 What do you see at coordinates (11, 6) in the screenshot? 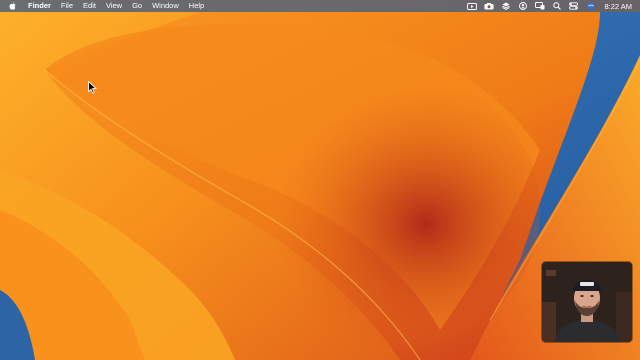
I see `apple-icon` at bounding box center [11, 6].